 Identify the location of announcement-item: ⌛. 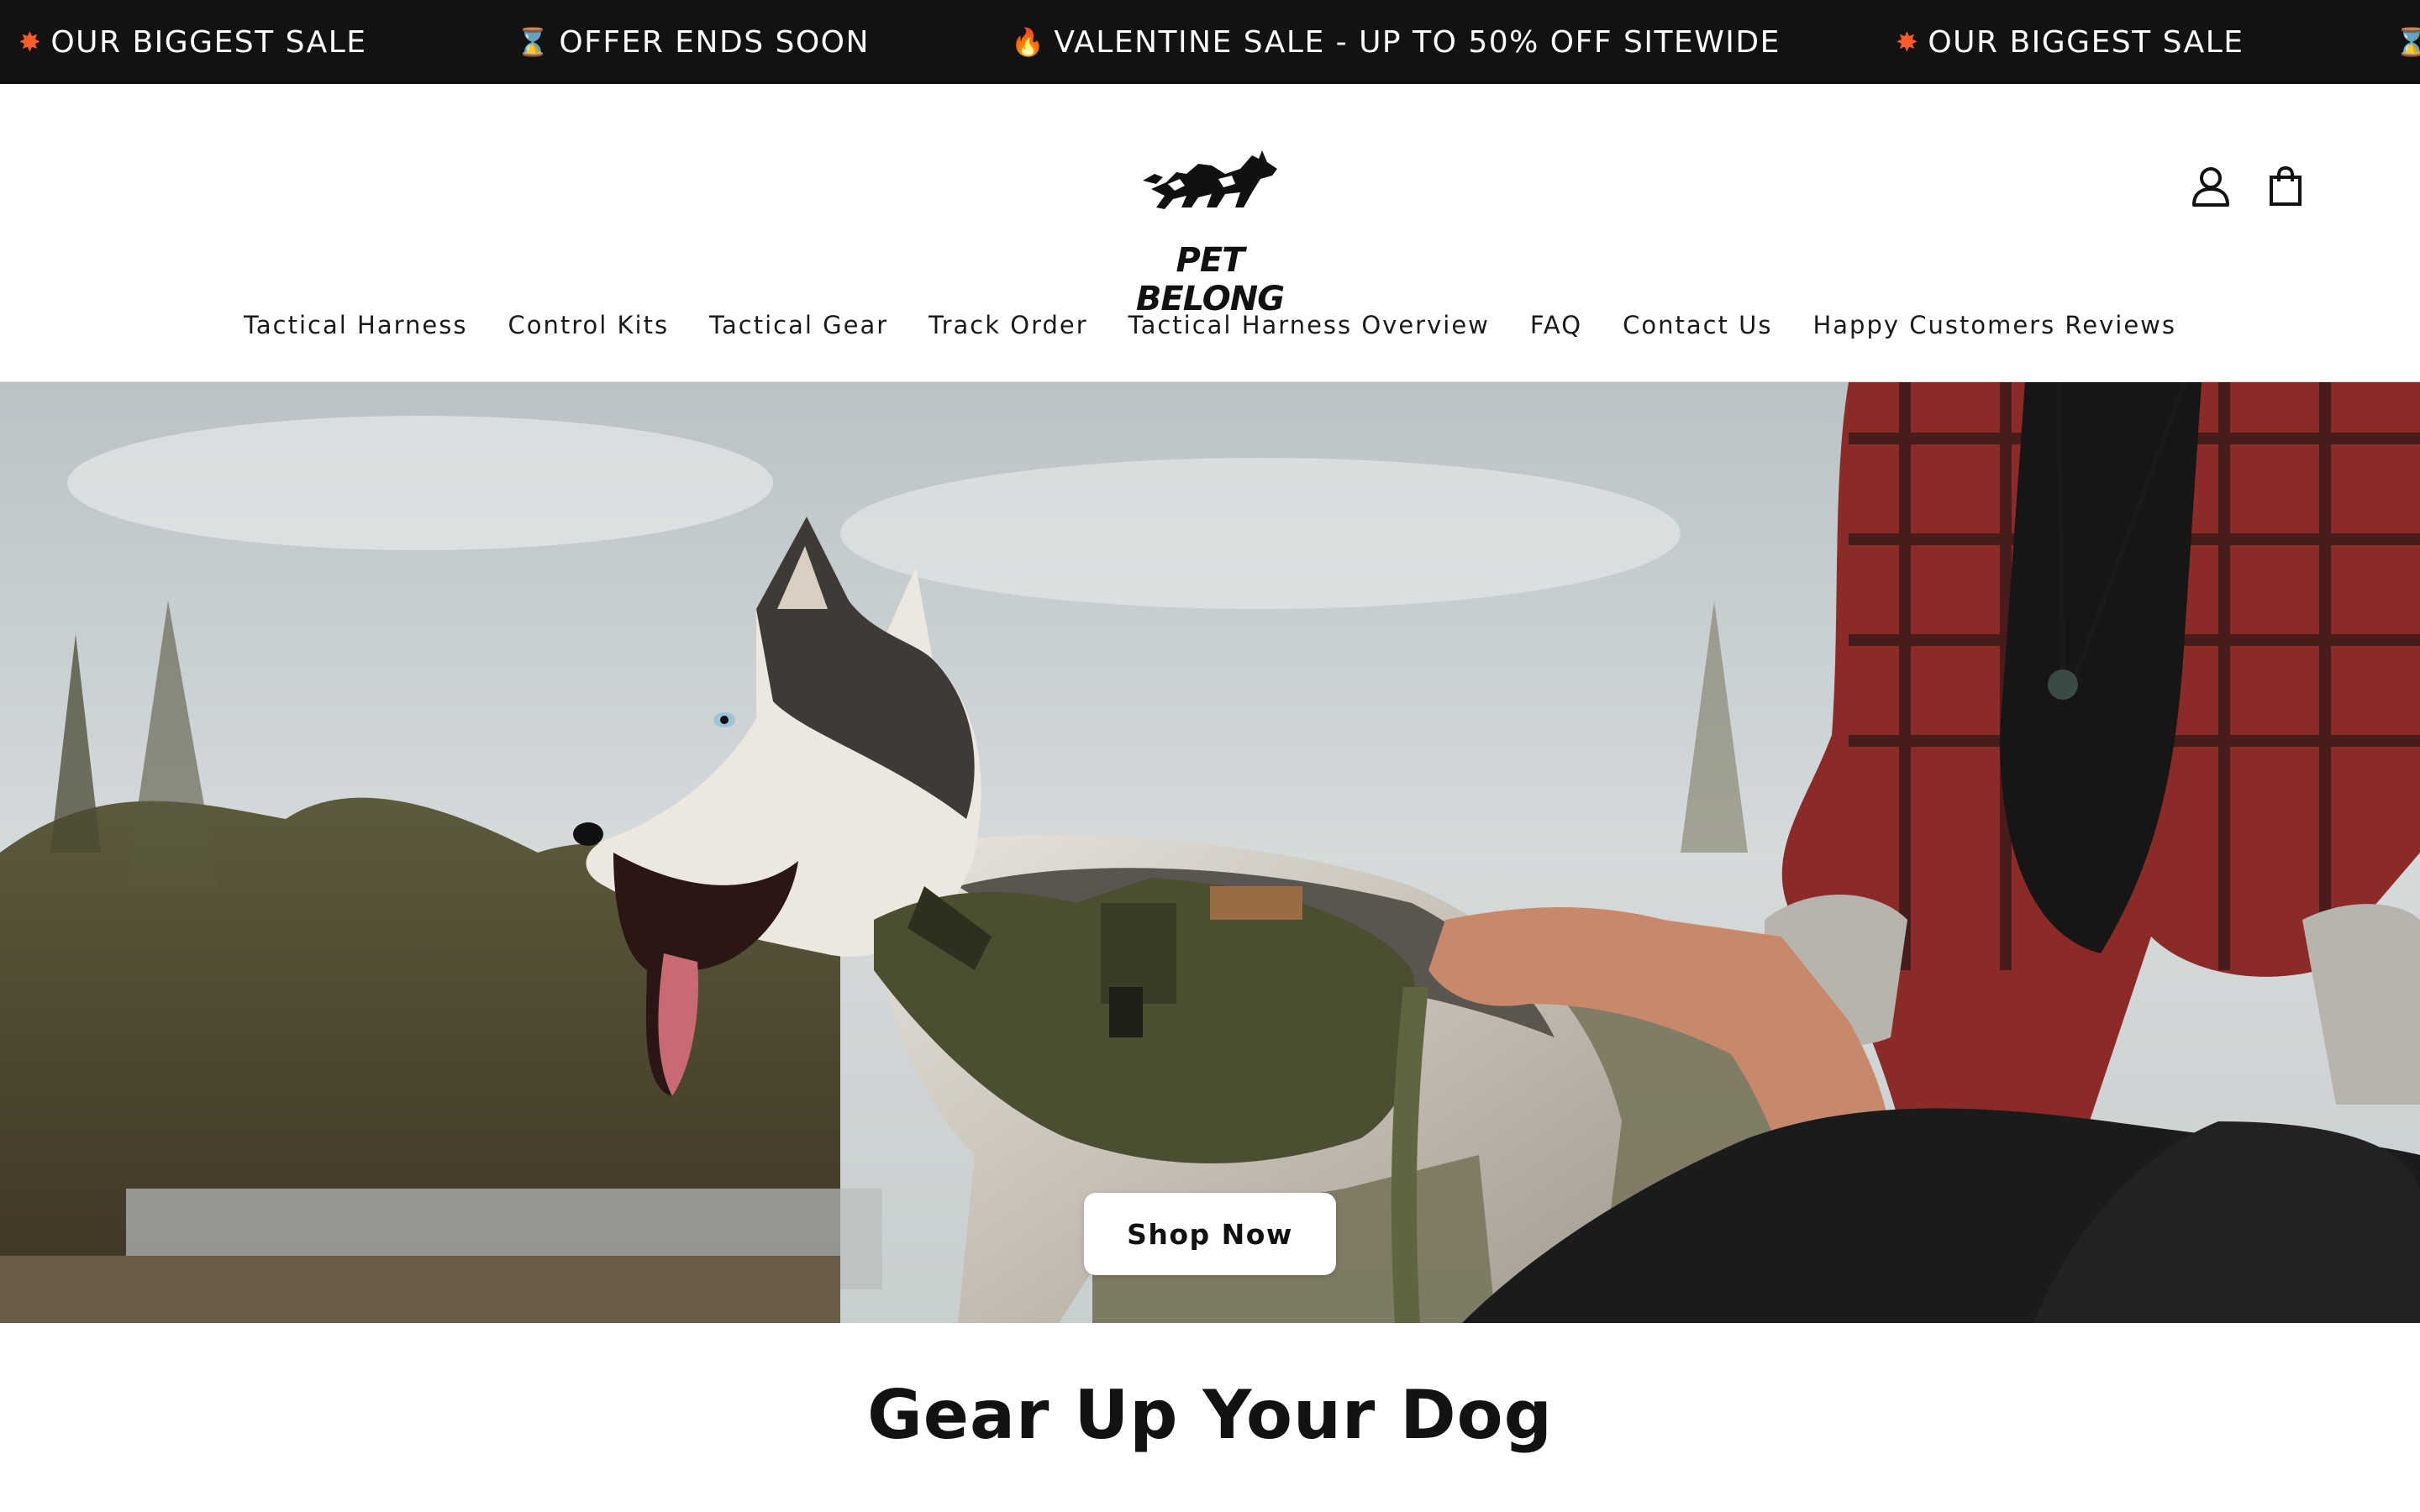
(2407, 42).